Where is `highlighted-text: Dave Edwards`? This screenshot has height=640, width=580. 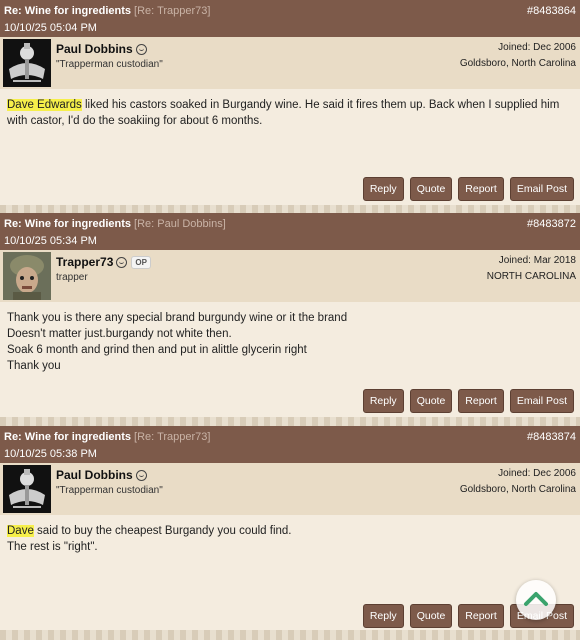
highlighted-text: Dave Edwards is located at coordinates (44, 105).